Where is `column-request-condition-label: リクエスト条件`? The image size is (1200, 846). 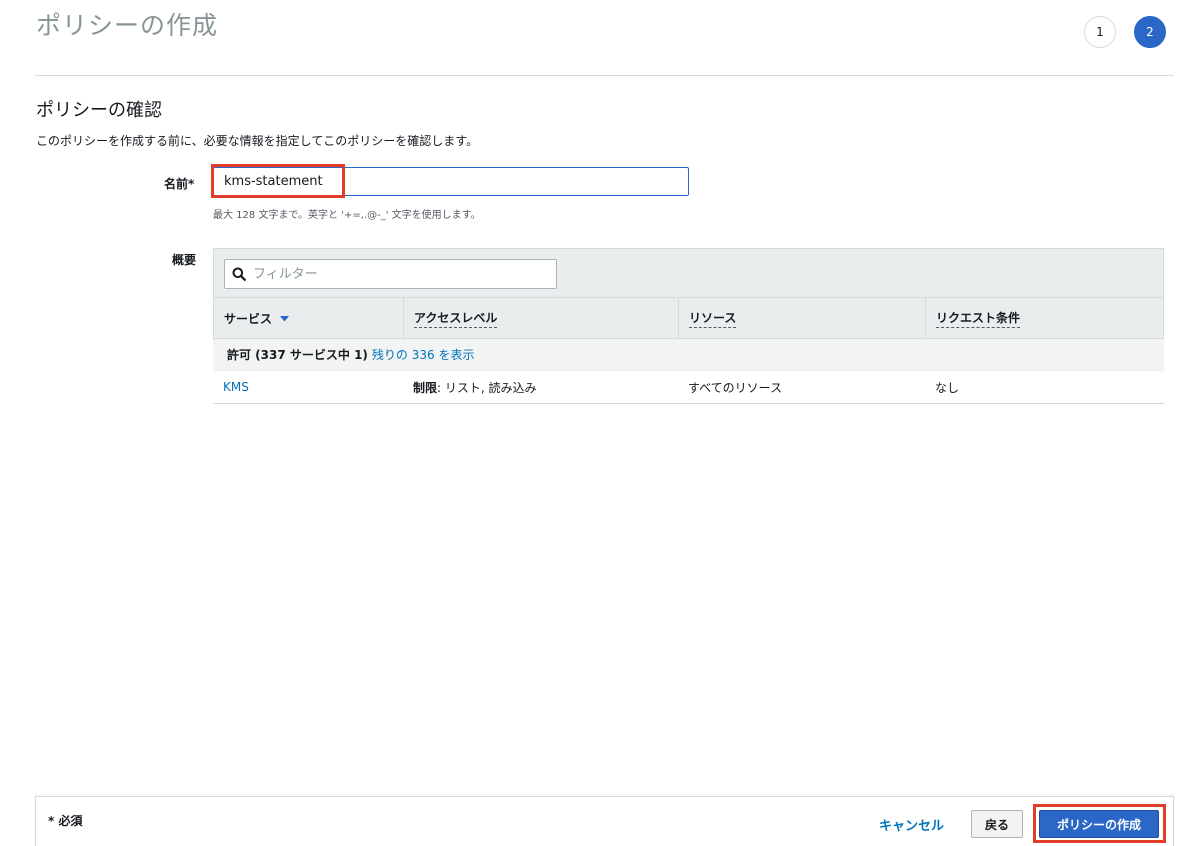 column-request-condition-label: リクエスト条件 is located at coordinates (978, 318).